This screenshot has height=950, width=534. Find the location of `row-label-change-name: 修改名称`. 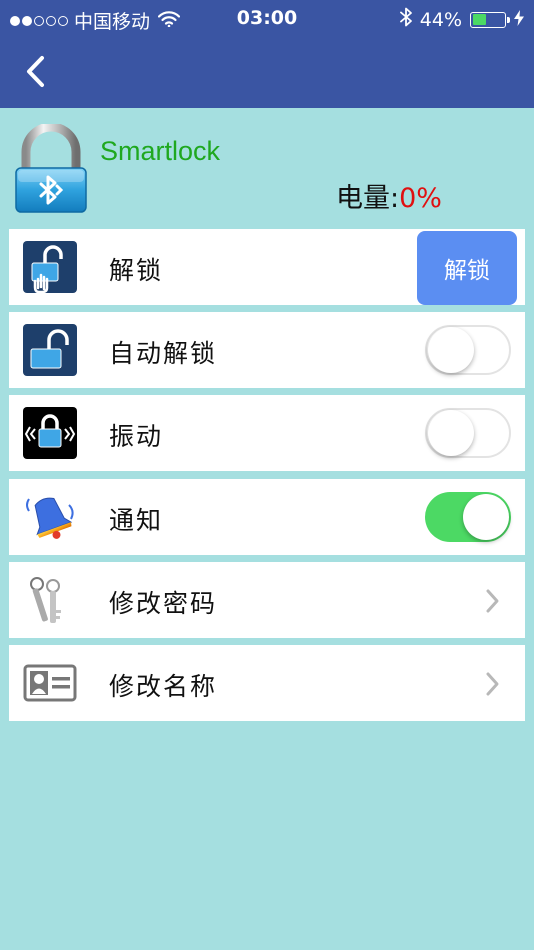

row-label-change-name: 修改名称 is located at coordinates (163, 686).